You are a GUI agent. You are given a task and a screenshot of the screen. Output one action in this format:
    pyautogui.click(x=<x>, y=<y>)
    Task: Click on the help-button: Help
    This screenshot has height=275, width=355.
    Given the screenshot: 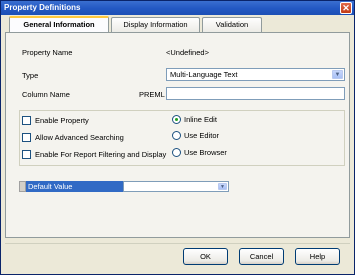 What is the action you would take?
    pyautogui.click(x=317, y=256)
    